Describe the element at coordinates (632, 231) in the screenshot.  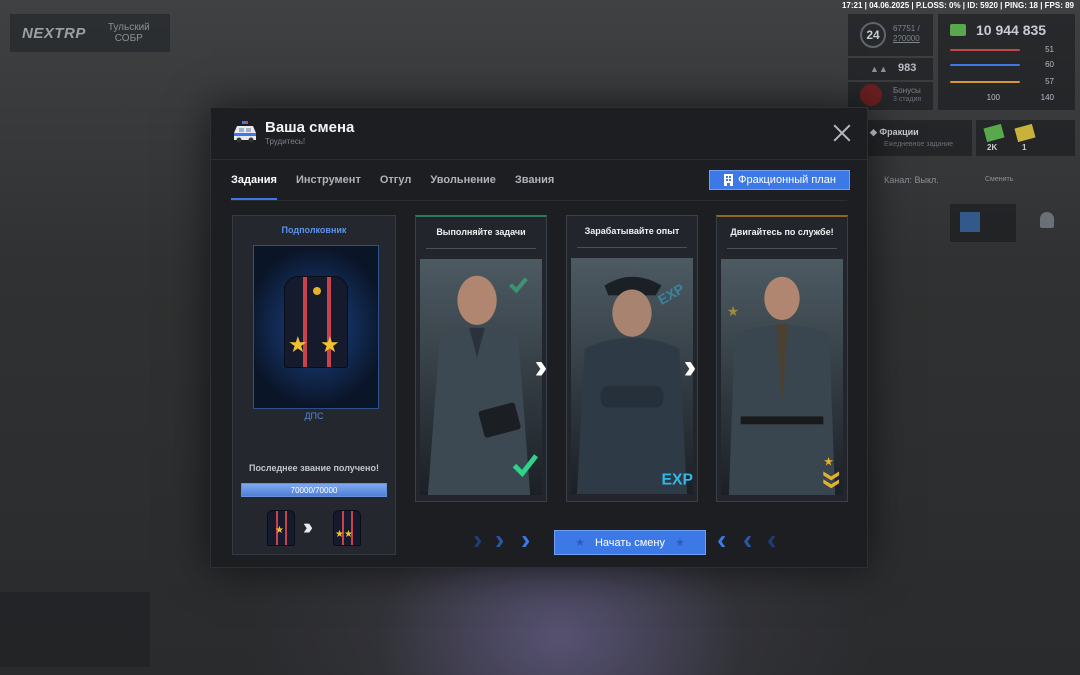
I see `step-title: Зарабатывайте опыт` at that location.